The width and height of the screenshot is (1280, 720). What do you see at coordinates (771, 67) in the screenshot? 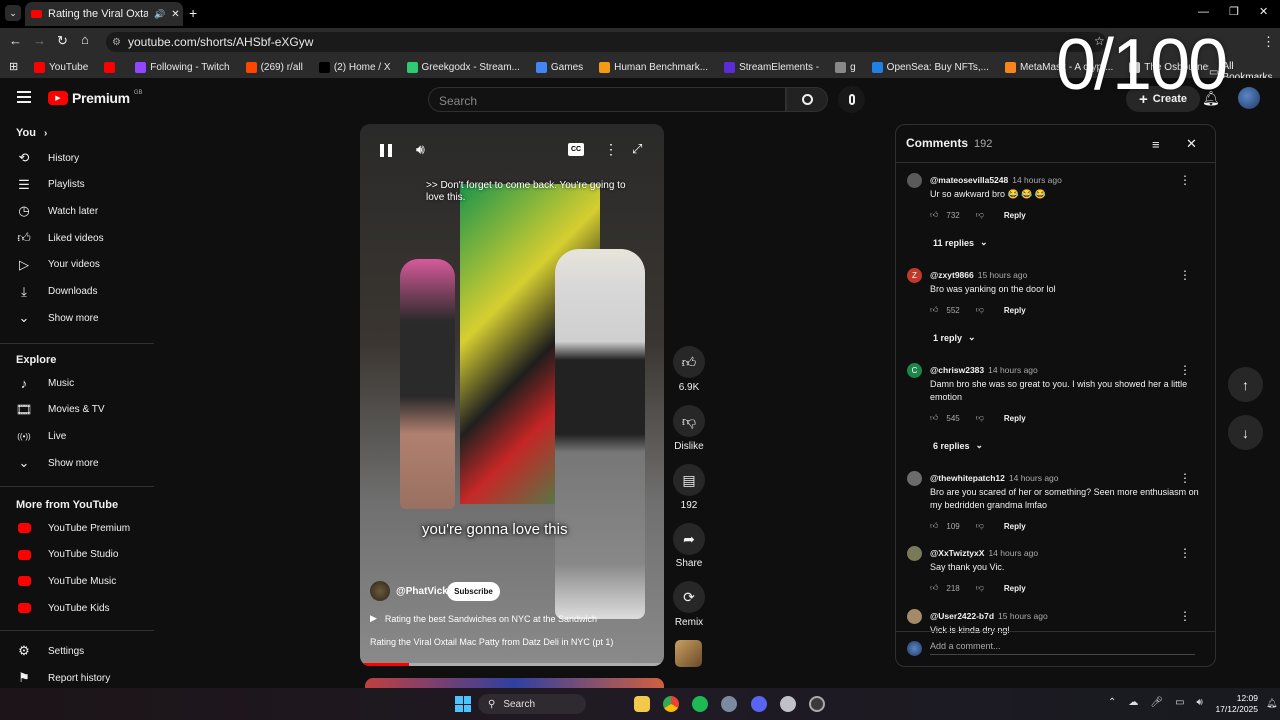
I see `bookmark-item: StreamElements -` at bounding box center [771, 67].